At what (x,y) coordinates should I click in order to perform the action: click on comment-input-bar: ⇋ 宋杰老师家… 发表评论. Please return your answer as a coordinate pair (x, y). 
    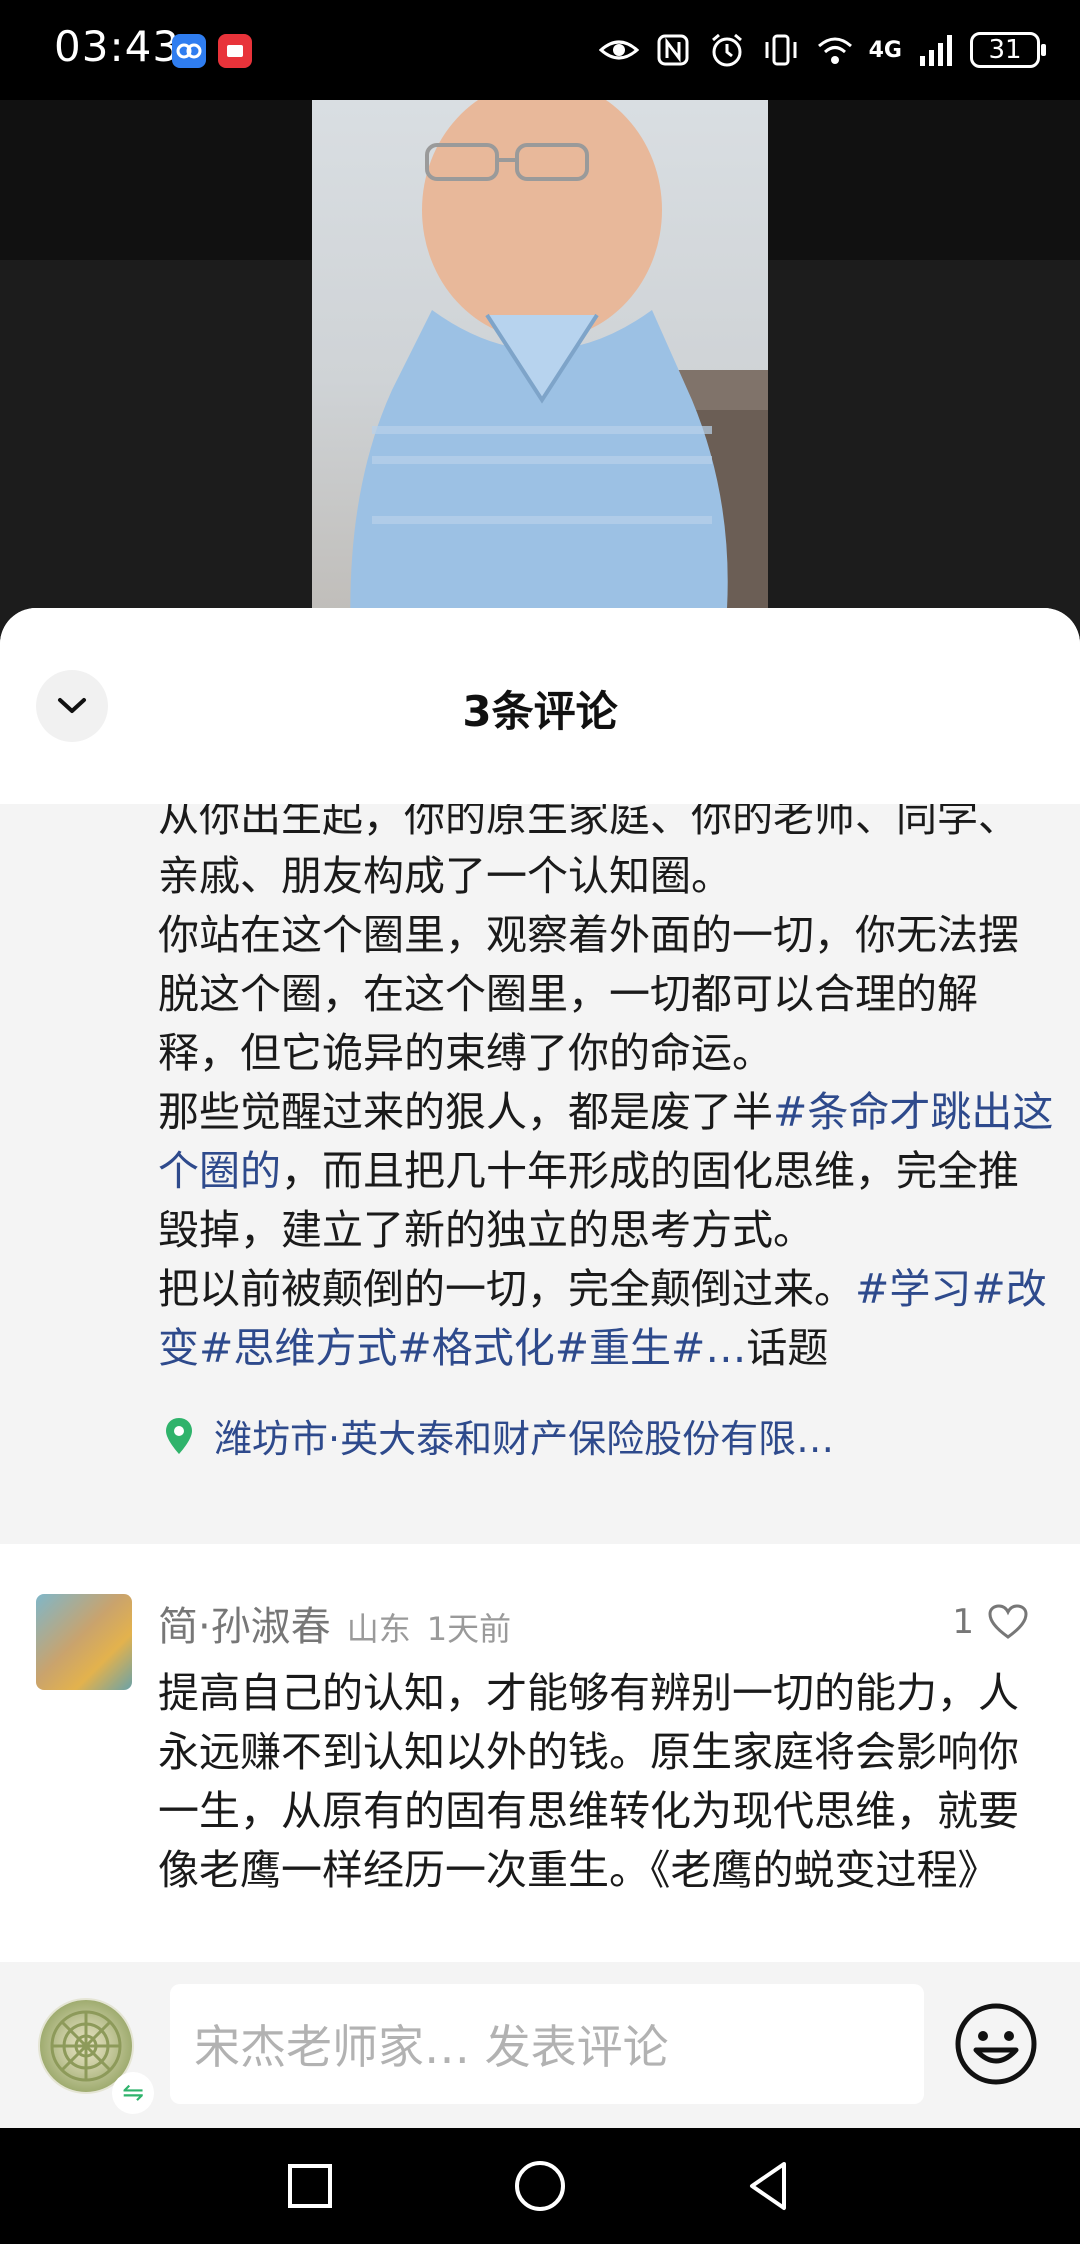
    Looking at the image, I should click on (540, 2045).